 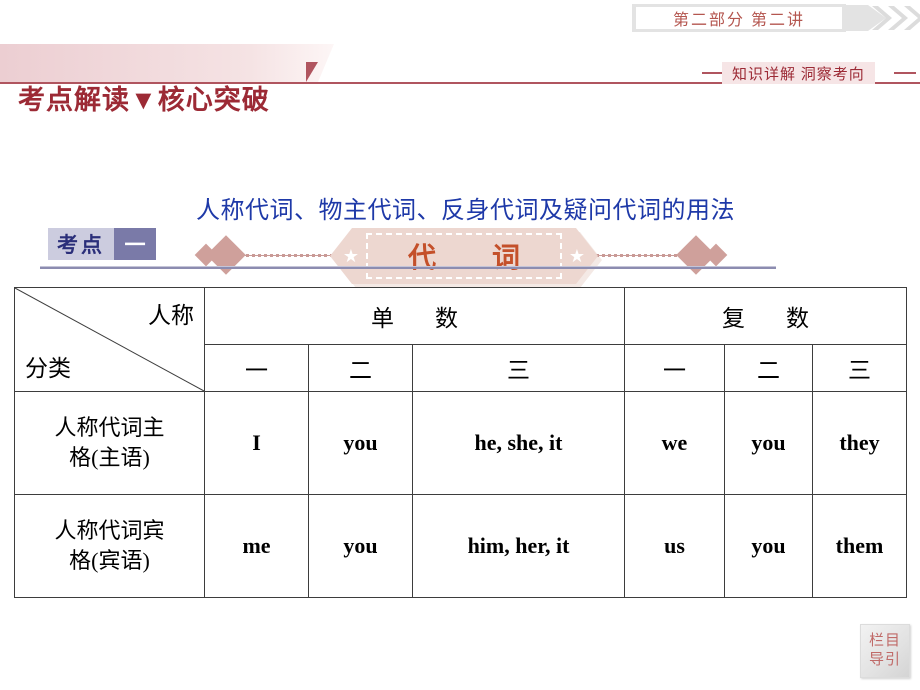 What do you see at coordinates (460, 18) in the screenshot?
I see `top-bar: 第二部分 第二讲` at bounding box center [460, 18].